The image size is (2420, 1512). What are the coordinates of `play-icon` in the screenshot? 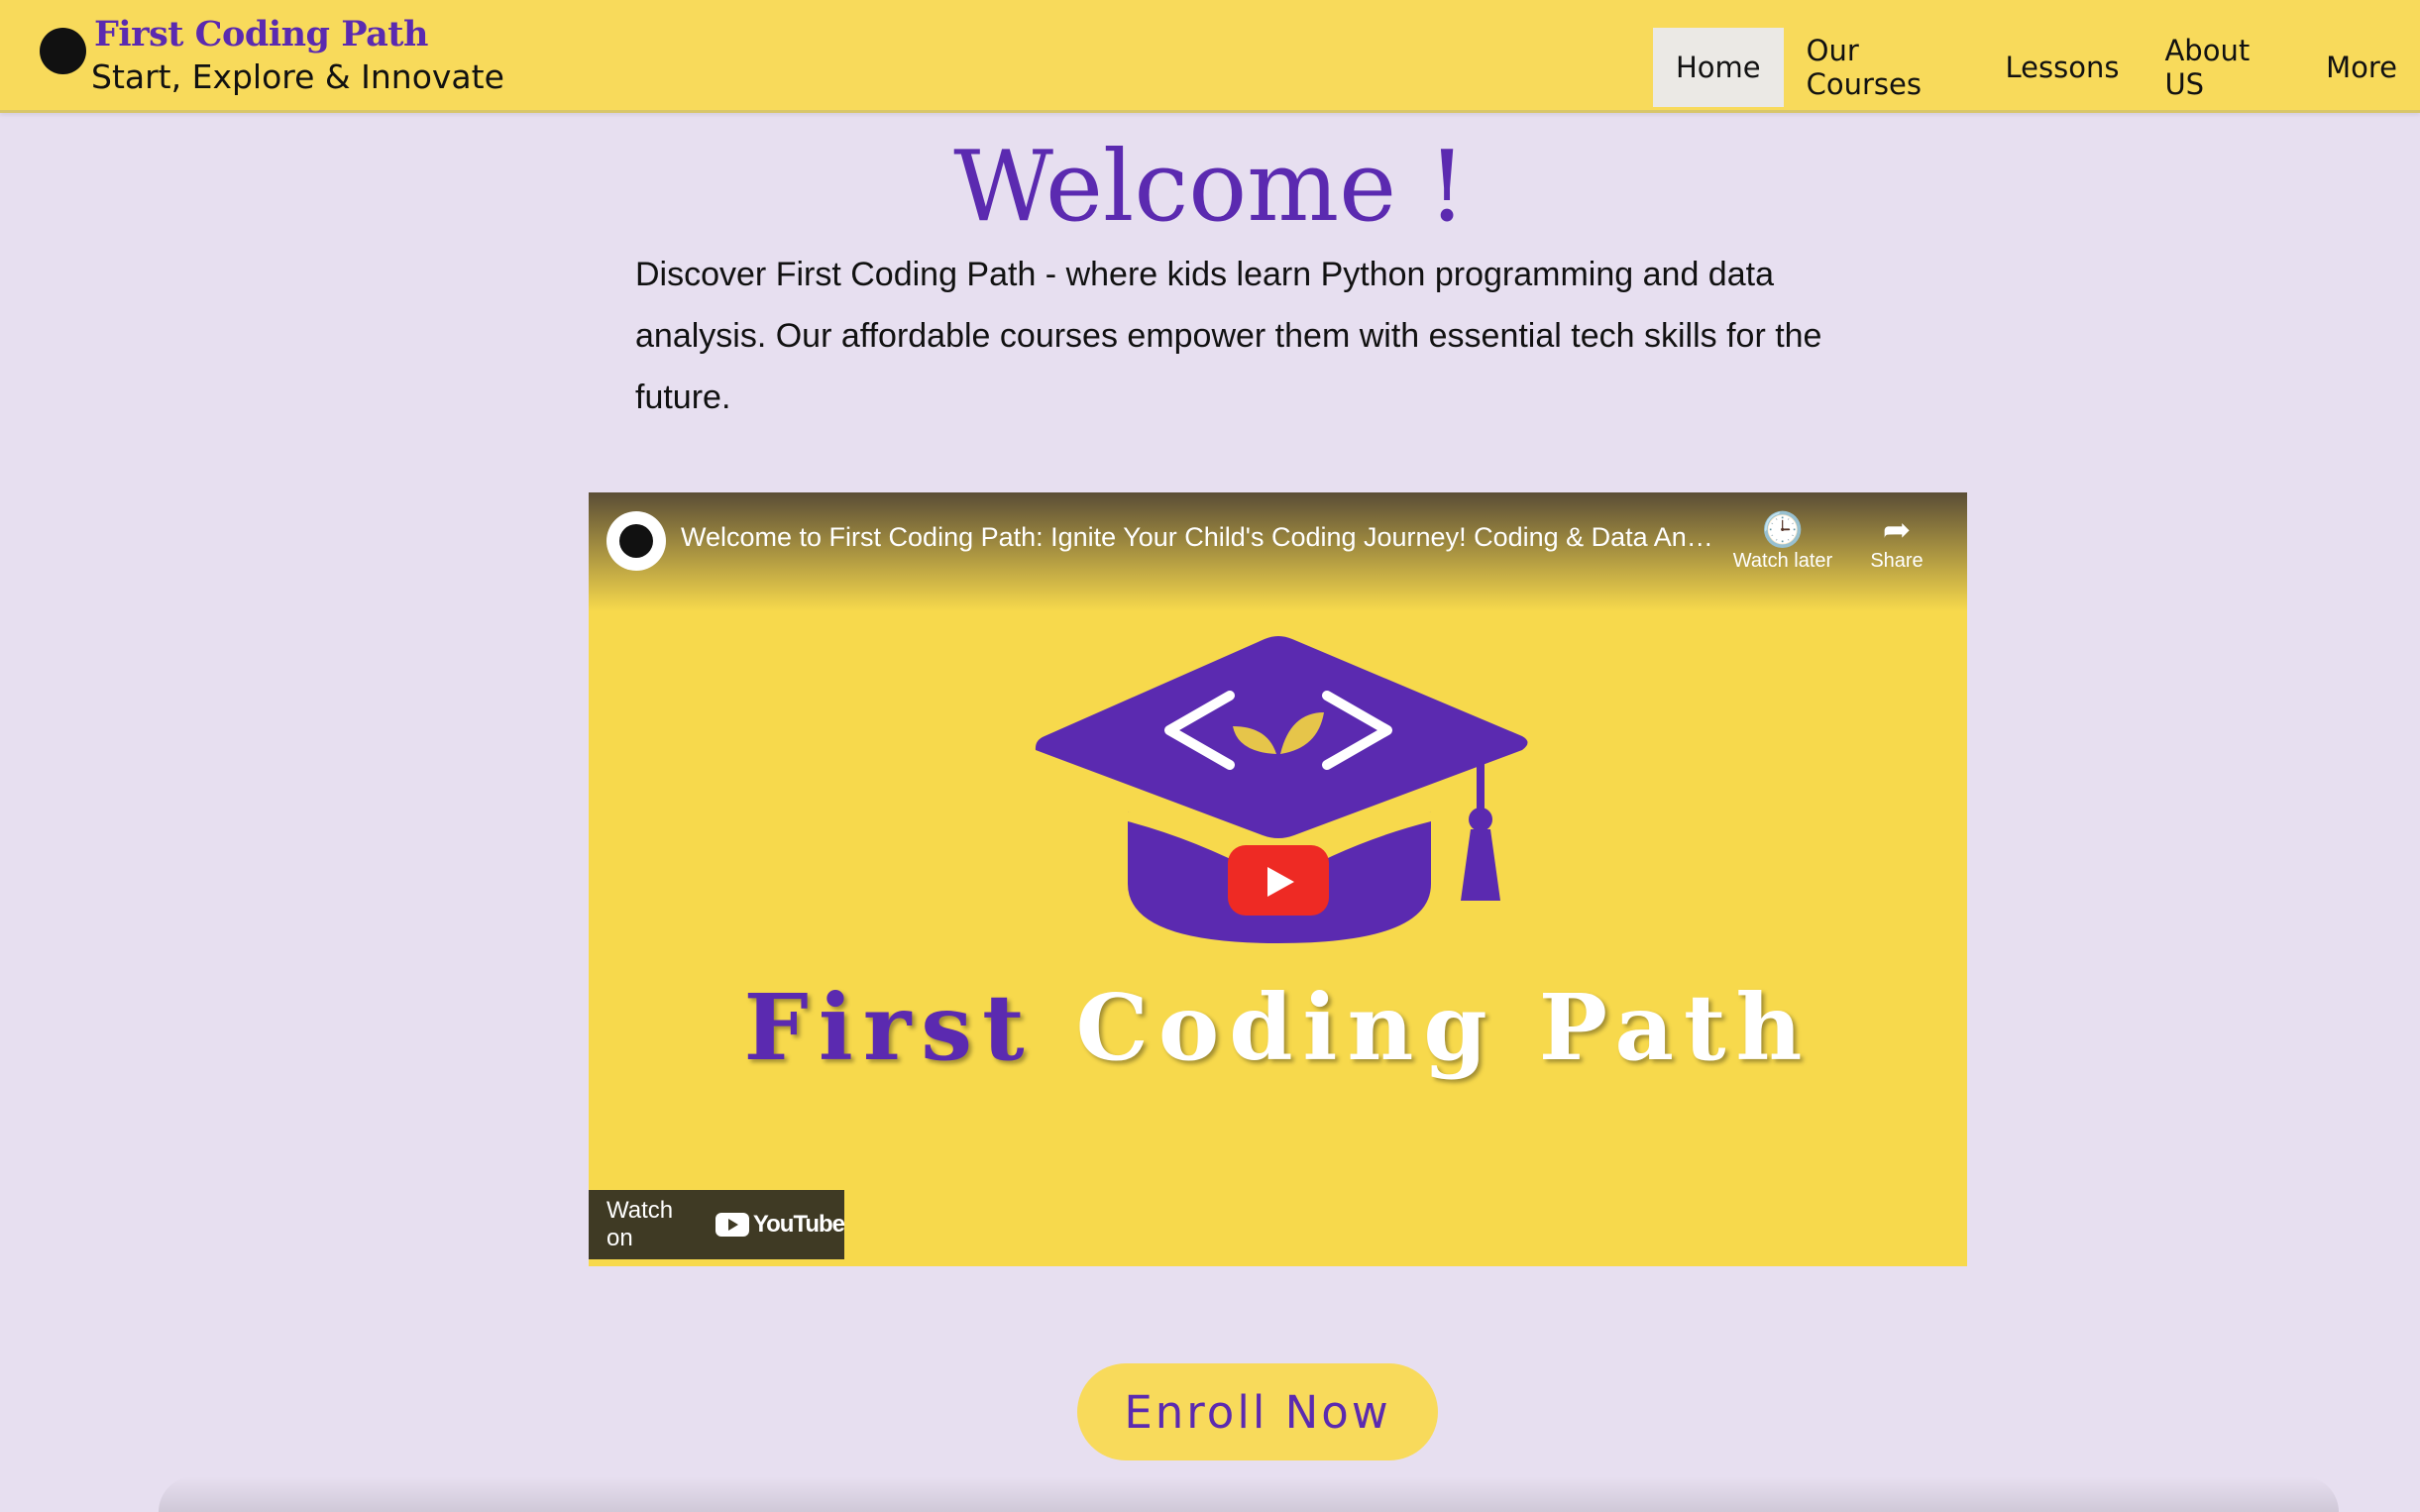 It's located at (1278, 881).